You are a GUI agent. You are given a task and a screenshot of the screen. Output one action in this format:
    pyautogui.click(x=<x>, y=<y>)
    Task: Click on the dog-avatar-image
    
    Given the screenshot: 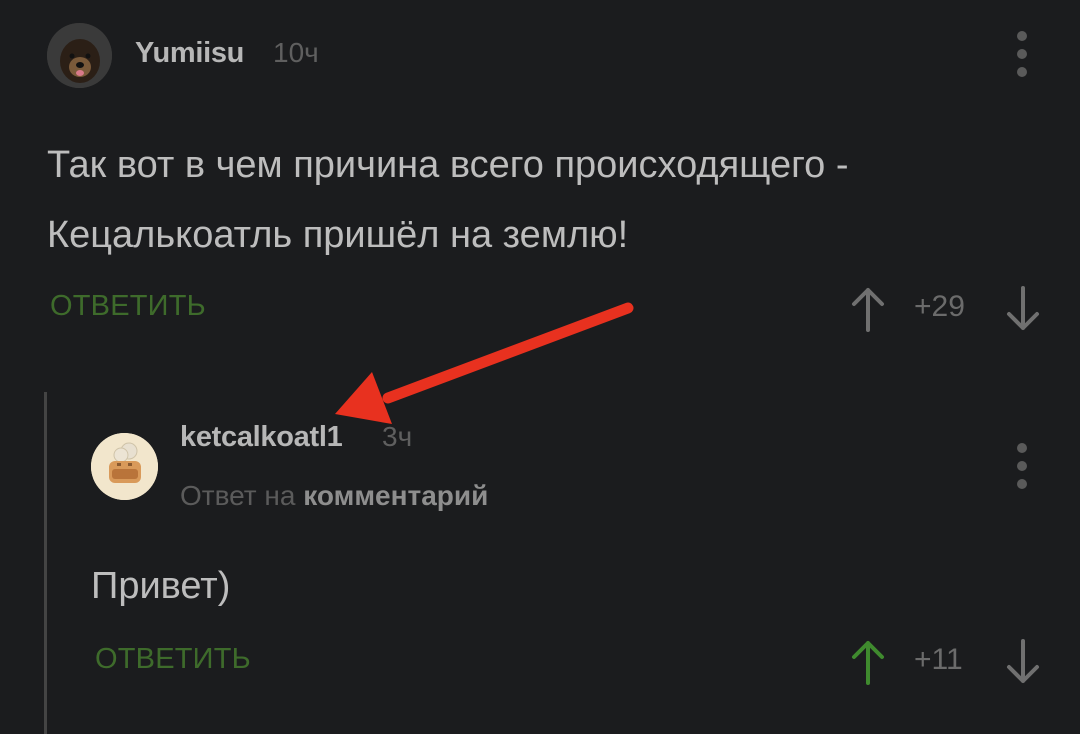 What is the action you would take?
    pyautogui.click(x=79, y=55)
    